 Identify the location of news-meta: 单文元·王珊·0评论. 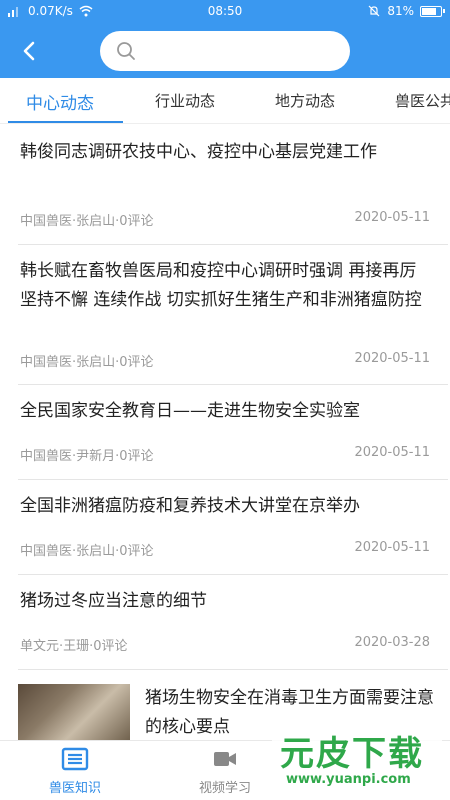
(74, 646).